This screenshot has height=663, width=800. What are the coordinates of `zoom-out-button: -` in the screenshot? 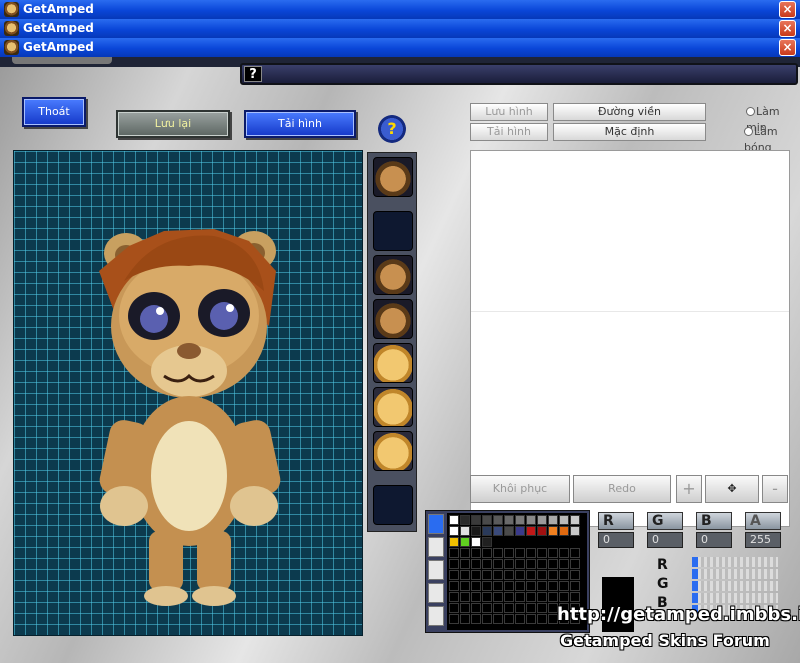 It's located at (775, 489).